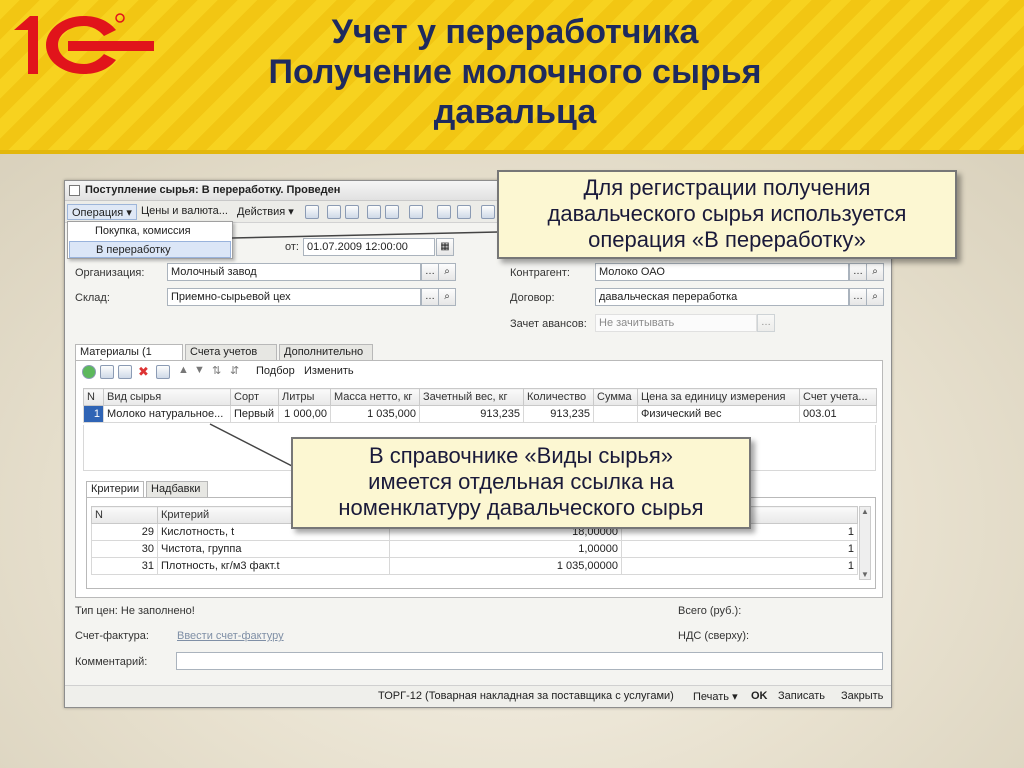 The image size is (1024, 768). What do you see at coordinates (115, 489) in the screenshot?
I see `tab-criteria: Критерии` at bounding box center [115, 489].